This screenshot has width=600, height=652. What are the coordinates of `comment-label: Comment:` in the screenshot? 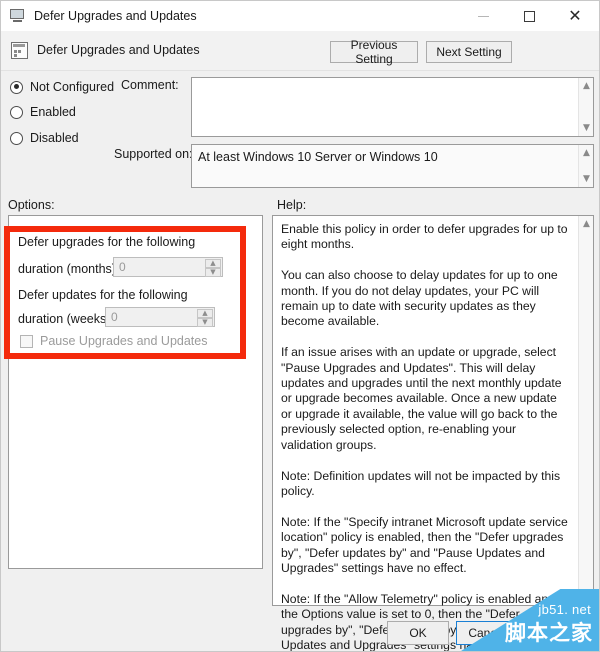 It's located at (150, 85).